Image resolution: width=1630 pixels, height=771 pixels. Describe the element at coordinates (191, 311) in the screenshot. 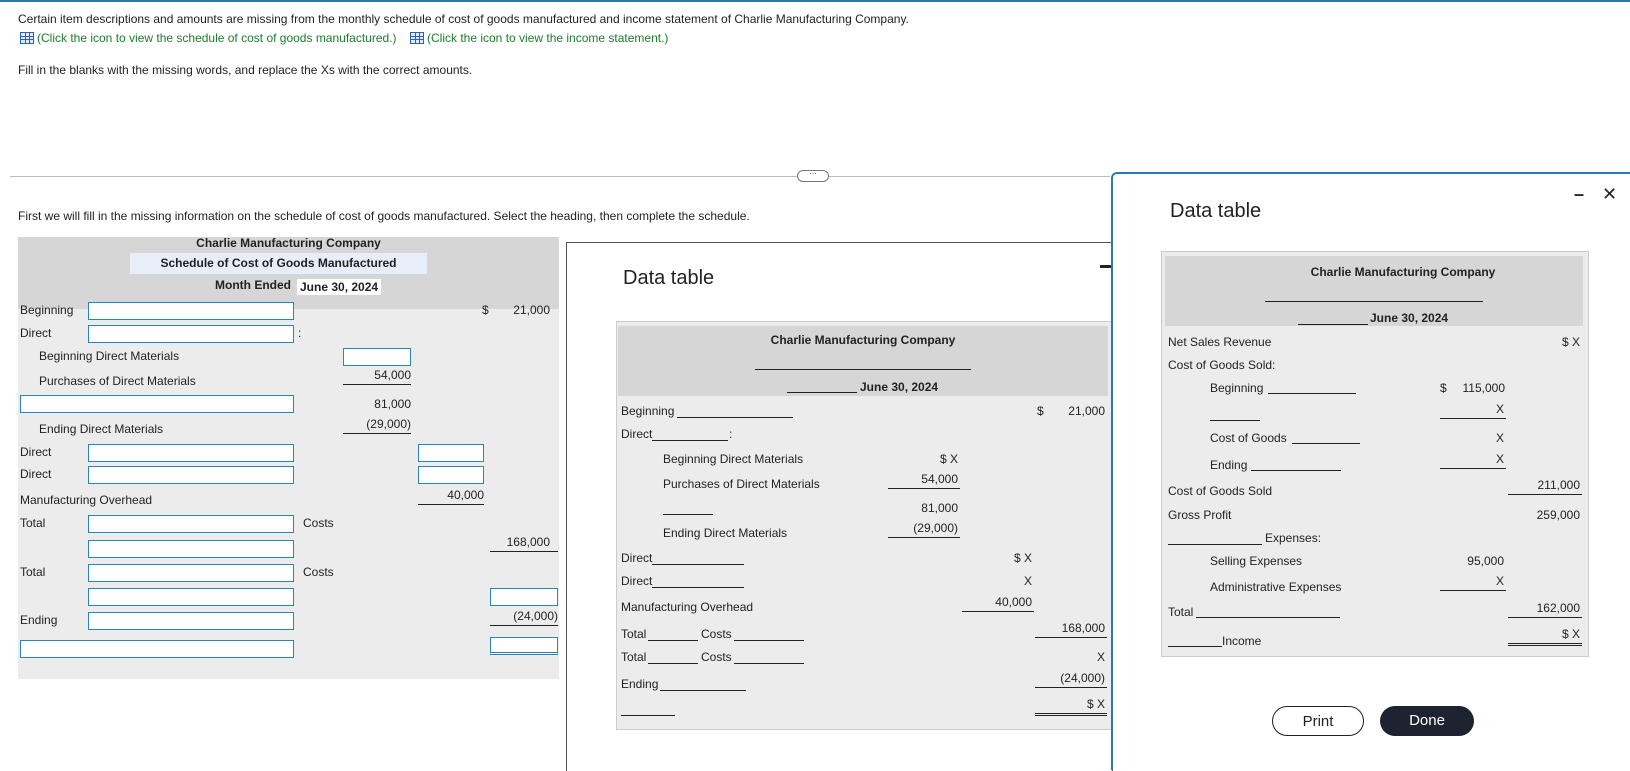

I see `beginning-input` at that location.